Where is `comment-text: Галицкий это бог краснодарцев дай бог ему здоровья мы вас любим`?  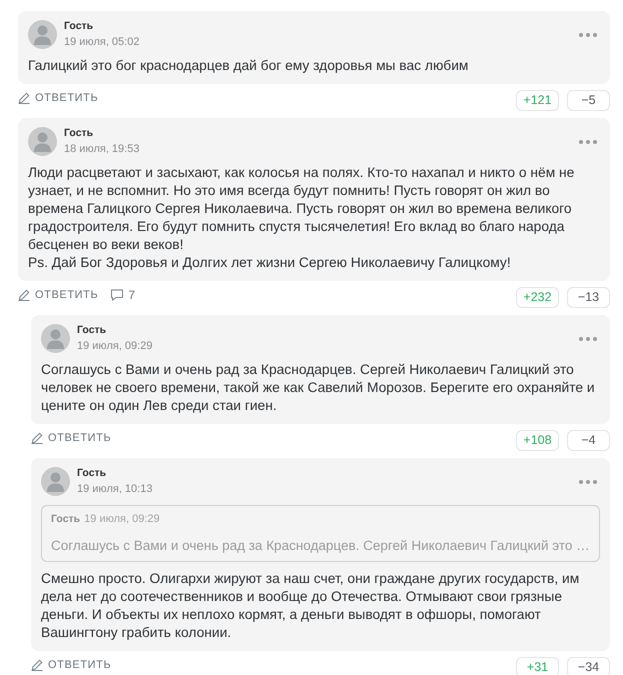 comment-text: Галицкий это бог краснодарцев дай бог ему здоровья мы вас любим is located at coordinates (249, 66).